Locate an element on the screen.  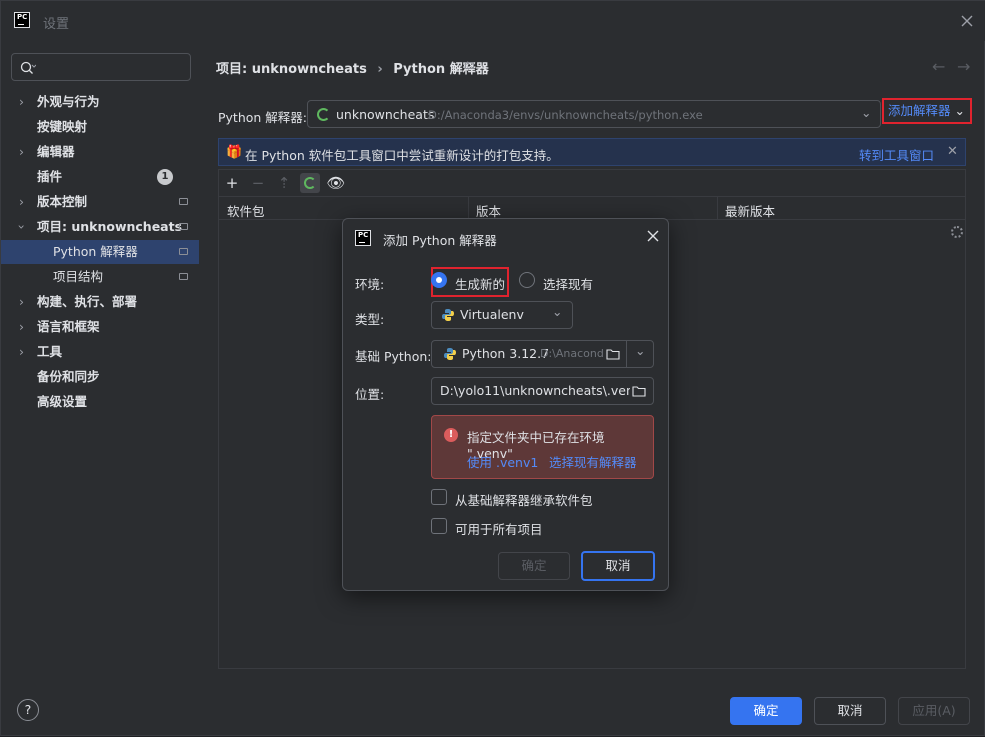
location-input: D:\yolo11\unknowncheats\.venv is located at coordinates (542, 391).